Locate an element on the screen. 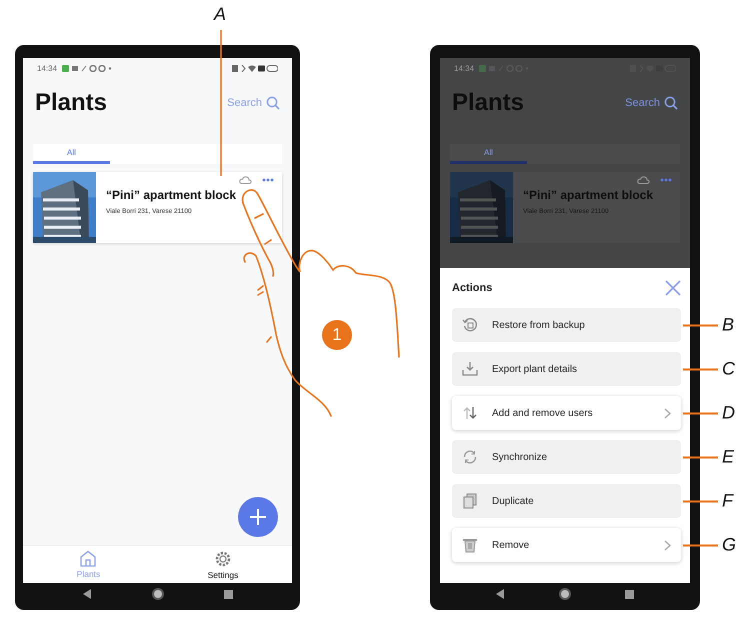 Image resolution: width=747 pixels, height=627 pixels. close-icon is located at coordinates (673, 288).